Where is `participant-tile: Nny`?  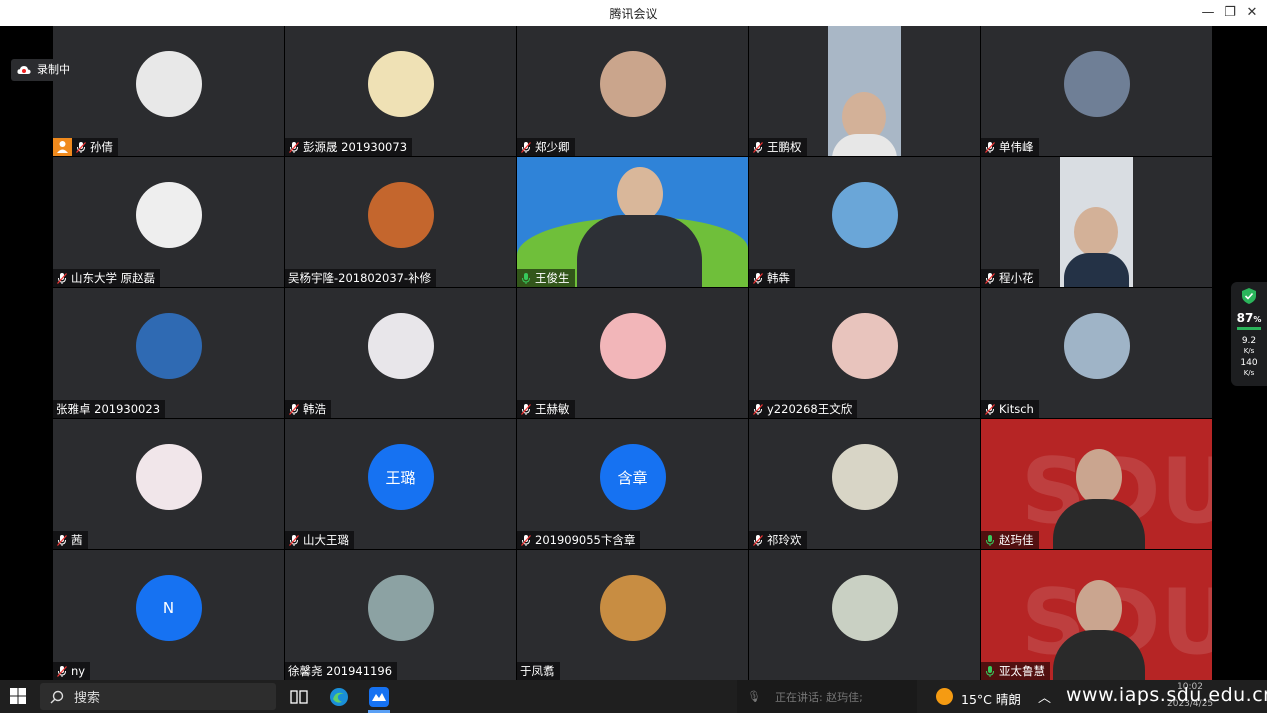
participant-tile: Nny is located at coordinates (168, 615).